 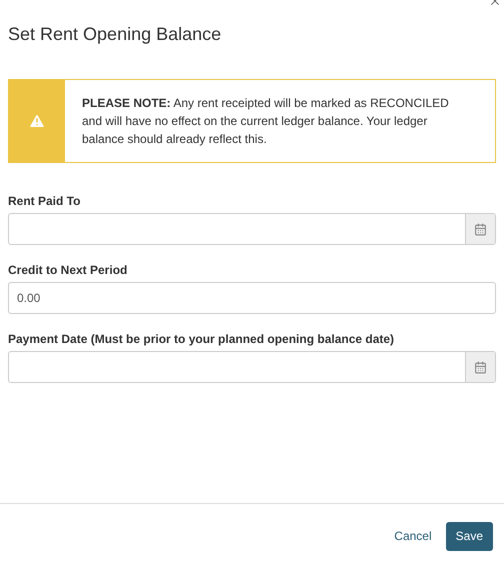 I want to click on field-label: Payment Date (Must be prior to your planned opening balance date), so click(x=202, y=339).